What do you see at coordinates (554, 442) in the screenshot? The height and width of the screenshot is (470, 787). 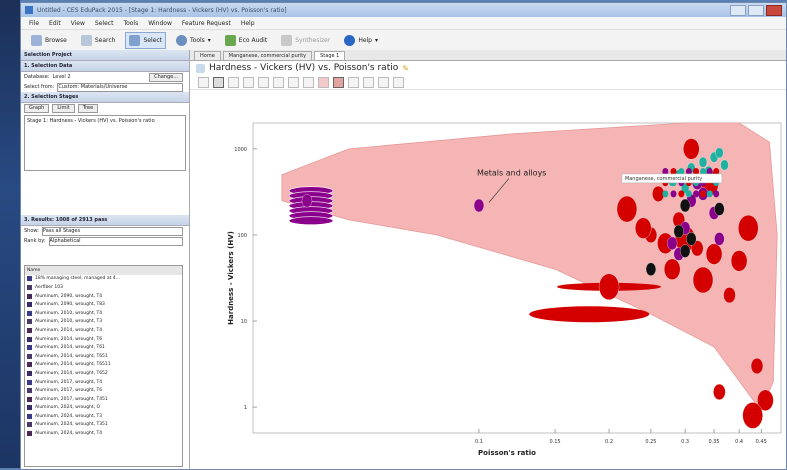 I see `x-tick-label: 0.15` at bounding box center [554, 442].